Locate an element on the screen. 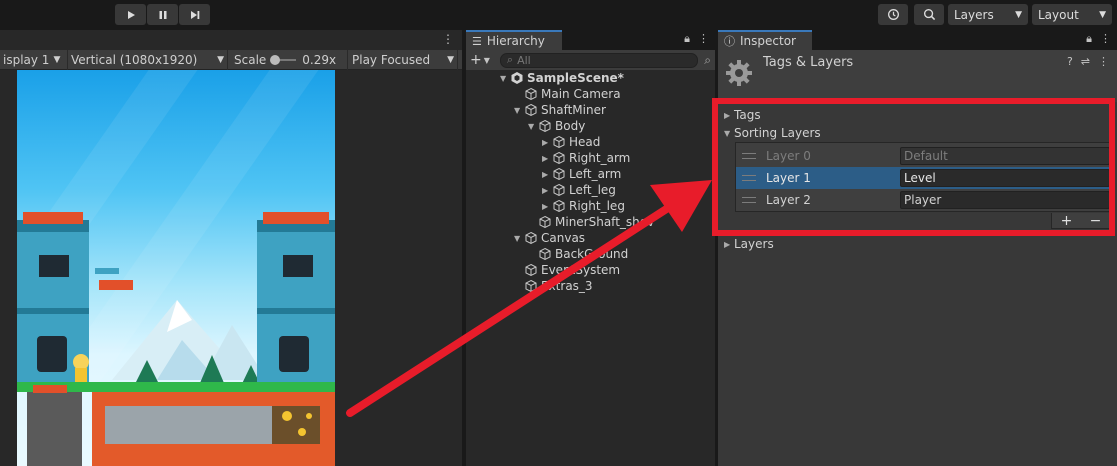 The height and width of the screenshot is (466, 1117). hierarchy-item-canvas: ▼ Canvas is located at coordinates (549, 238).